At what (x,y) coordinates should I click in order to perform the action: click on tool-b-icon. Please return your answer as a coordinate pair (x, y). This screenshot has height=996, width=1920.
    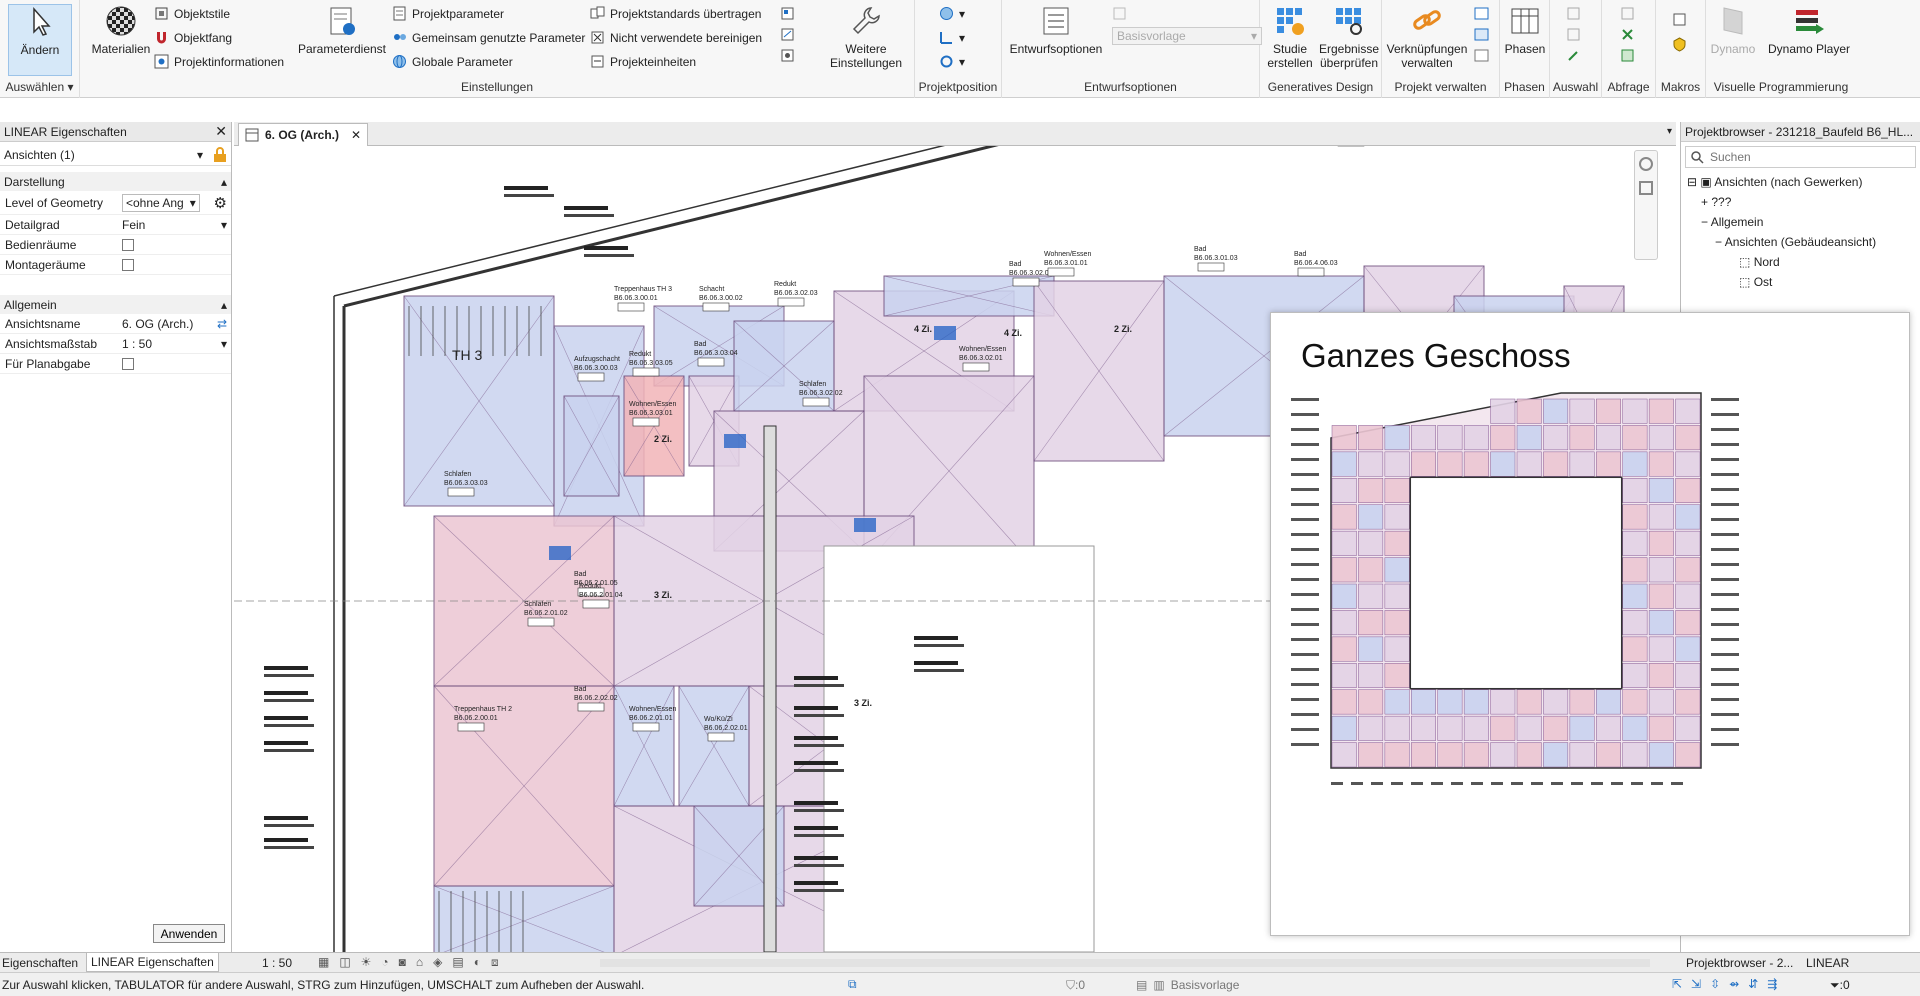
    Looking at the image, I should click on (787, 34).